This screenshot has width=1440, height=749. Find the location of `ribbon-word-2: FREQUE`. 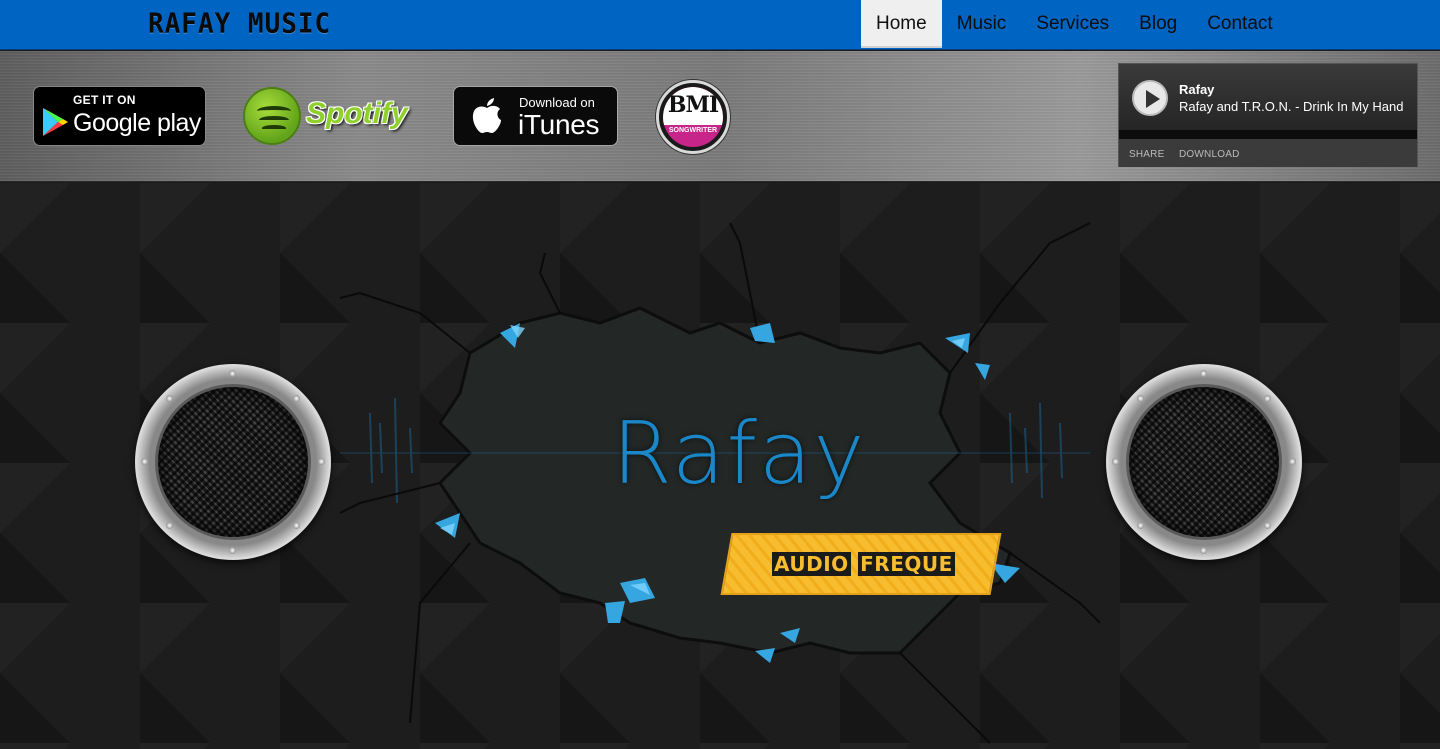

ribbon-word-2: FREQUE is located at coordinates (906, 564).